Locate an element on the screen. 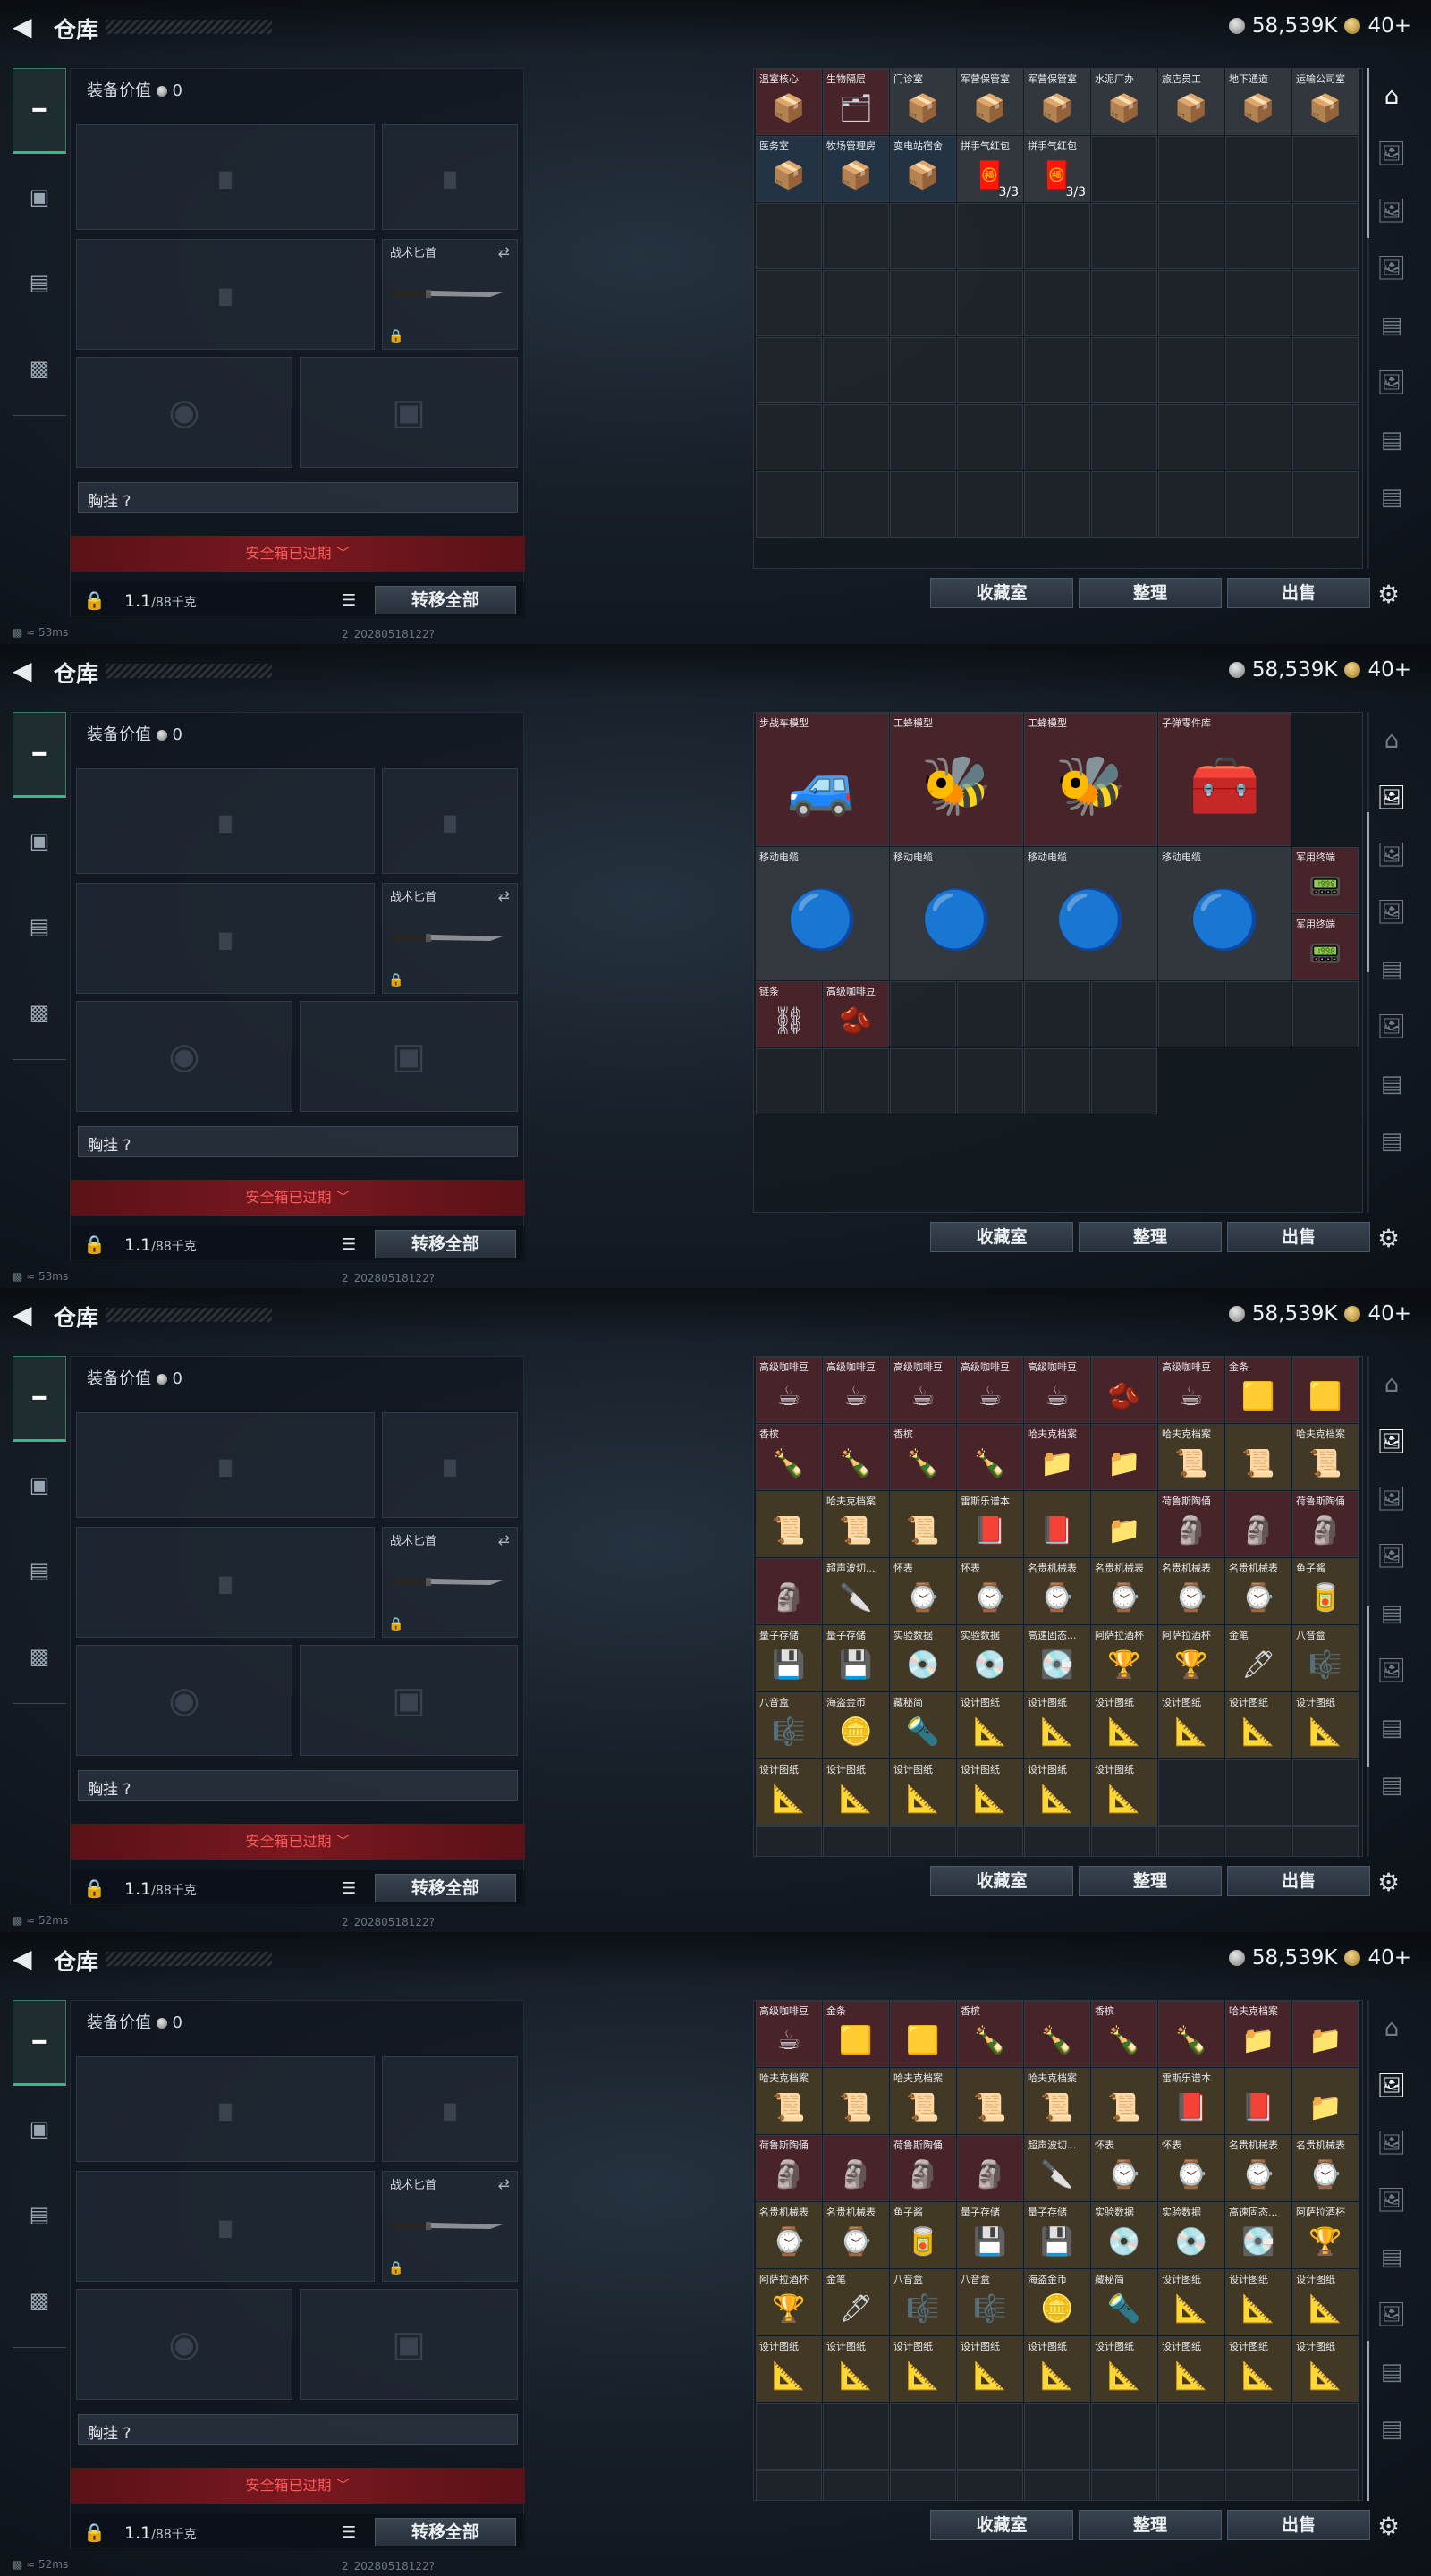 The image size is (1431, 2576). pistol-slot: ∎ is located at coordinates (450, 177).